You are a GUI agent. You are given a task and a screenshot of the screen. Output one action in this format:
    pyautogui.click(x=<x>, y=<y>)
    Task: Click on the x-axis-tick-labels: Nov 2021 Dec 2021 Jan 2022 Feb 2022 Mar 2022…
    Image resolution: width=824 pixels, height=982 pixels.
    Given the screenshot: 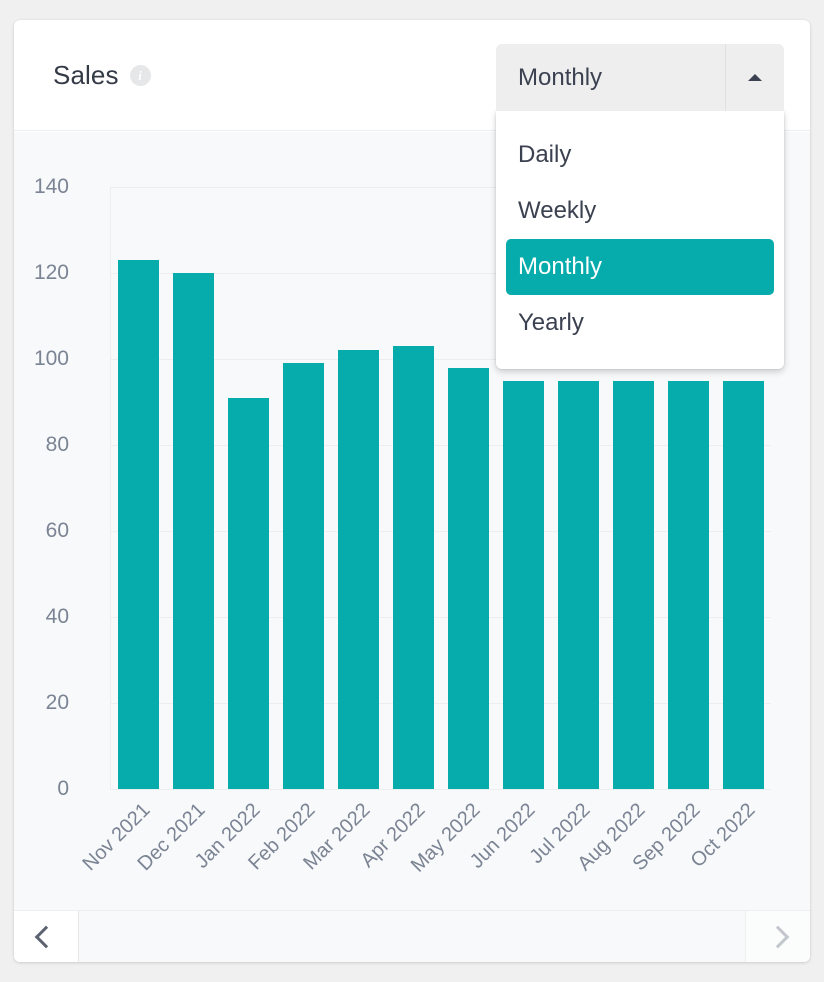 What is the action you would take?
    pyautogui.click(x=424, y=848)
    